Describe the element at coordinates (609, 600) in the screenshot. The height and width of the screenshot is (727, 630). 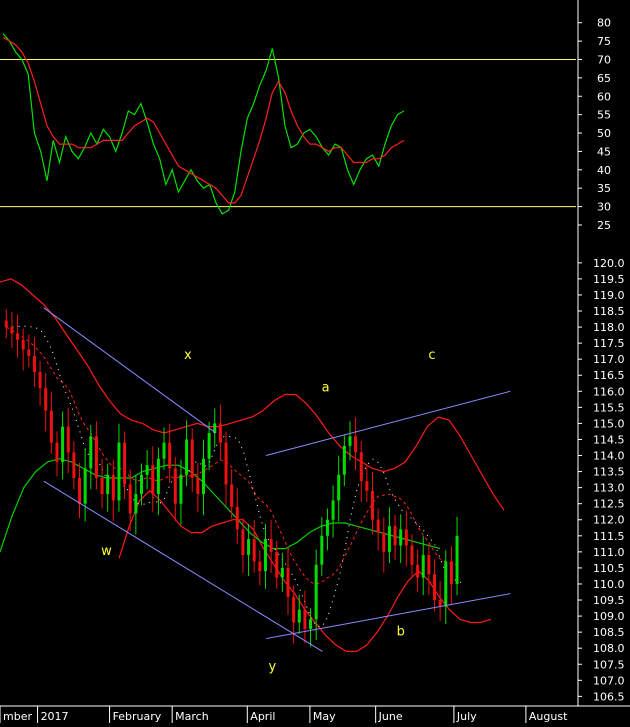
I see `price-y-tick-label: 109.5` at that location.